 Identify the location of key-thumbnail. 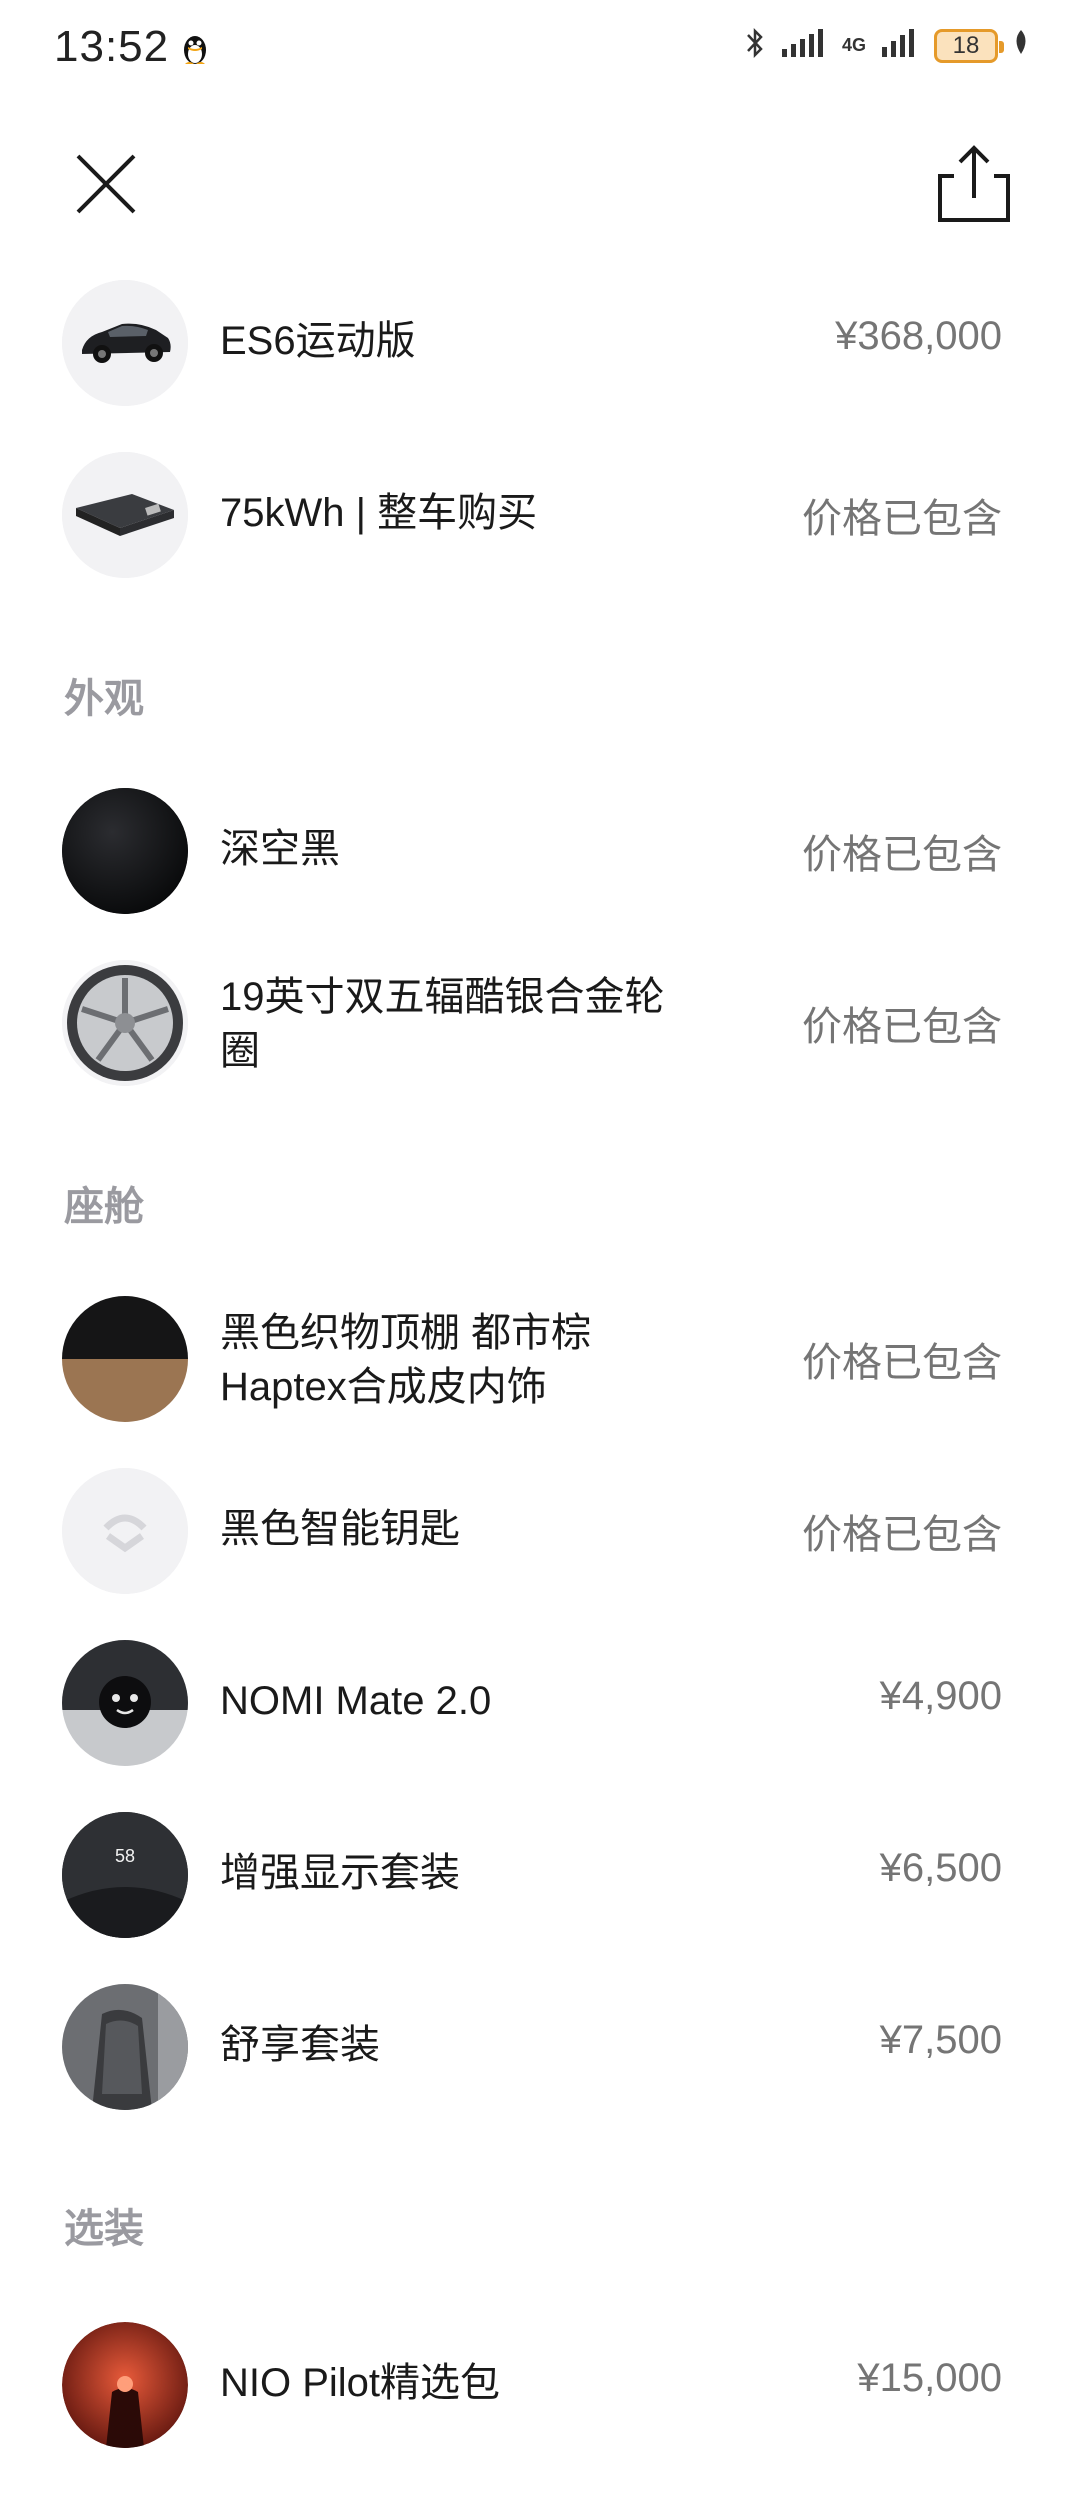
(125, 1531).